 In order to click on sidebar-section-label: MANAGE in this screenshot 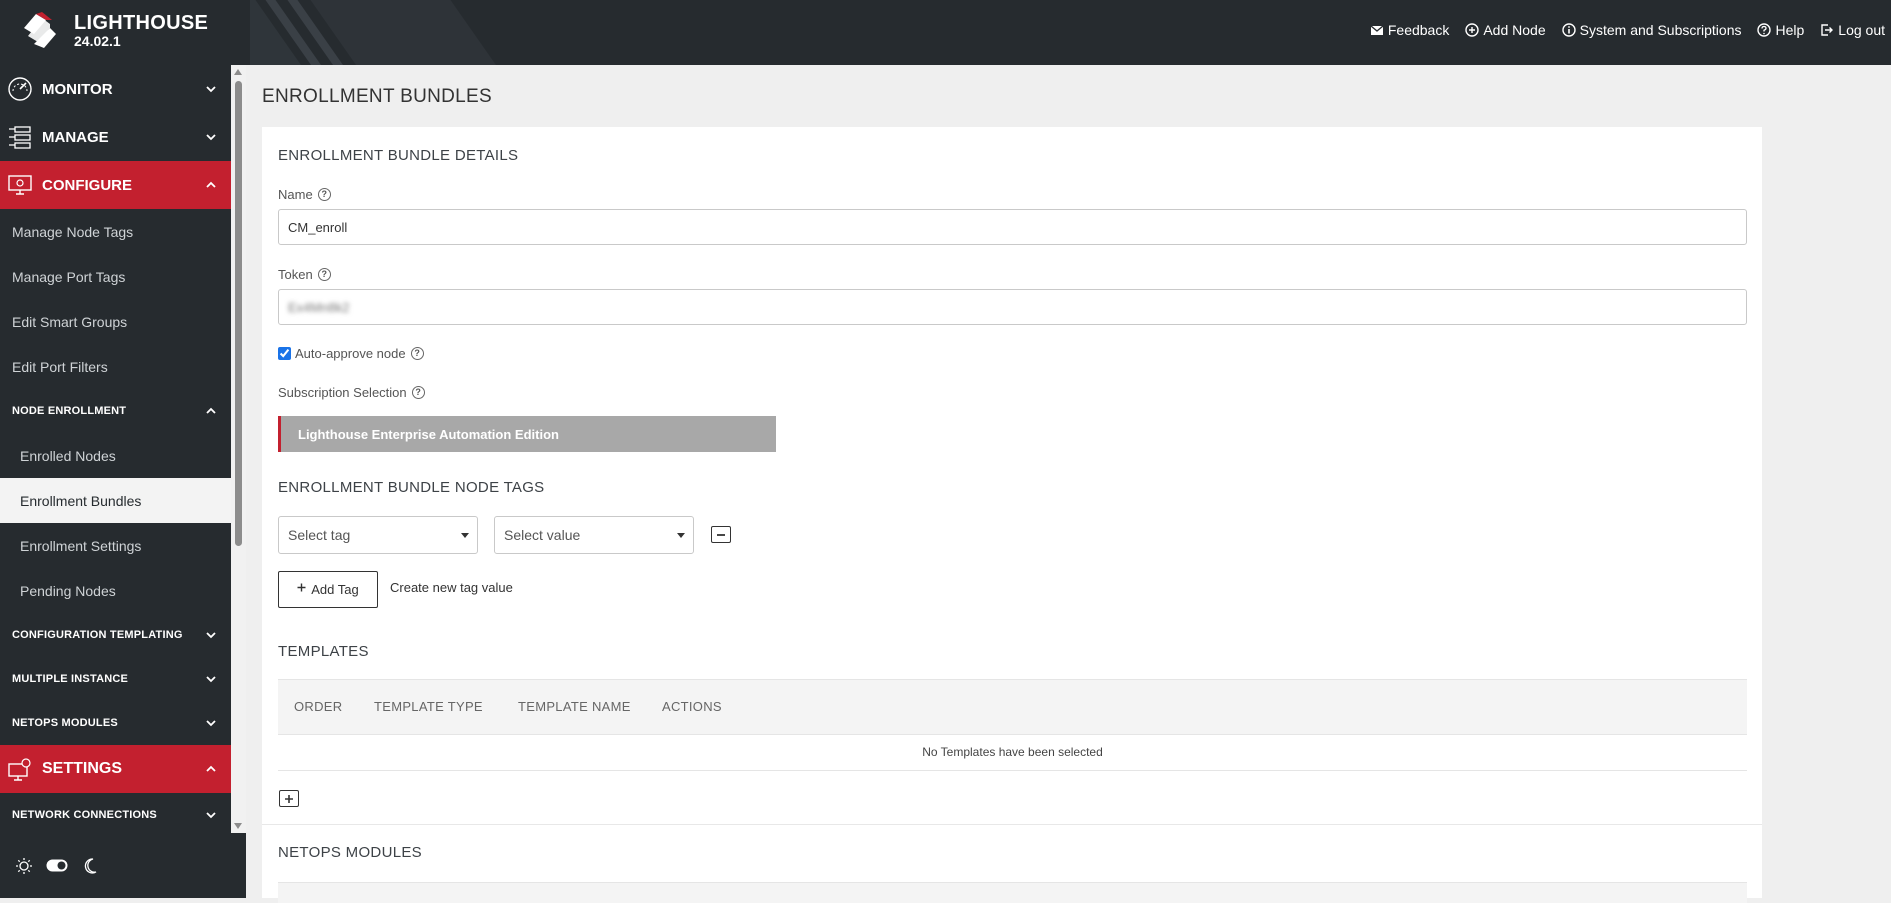, I will do `click(75, 137)`.